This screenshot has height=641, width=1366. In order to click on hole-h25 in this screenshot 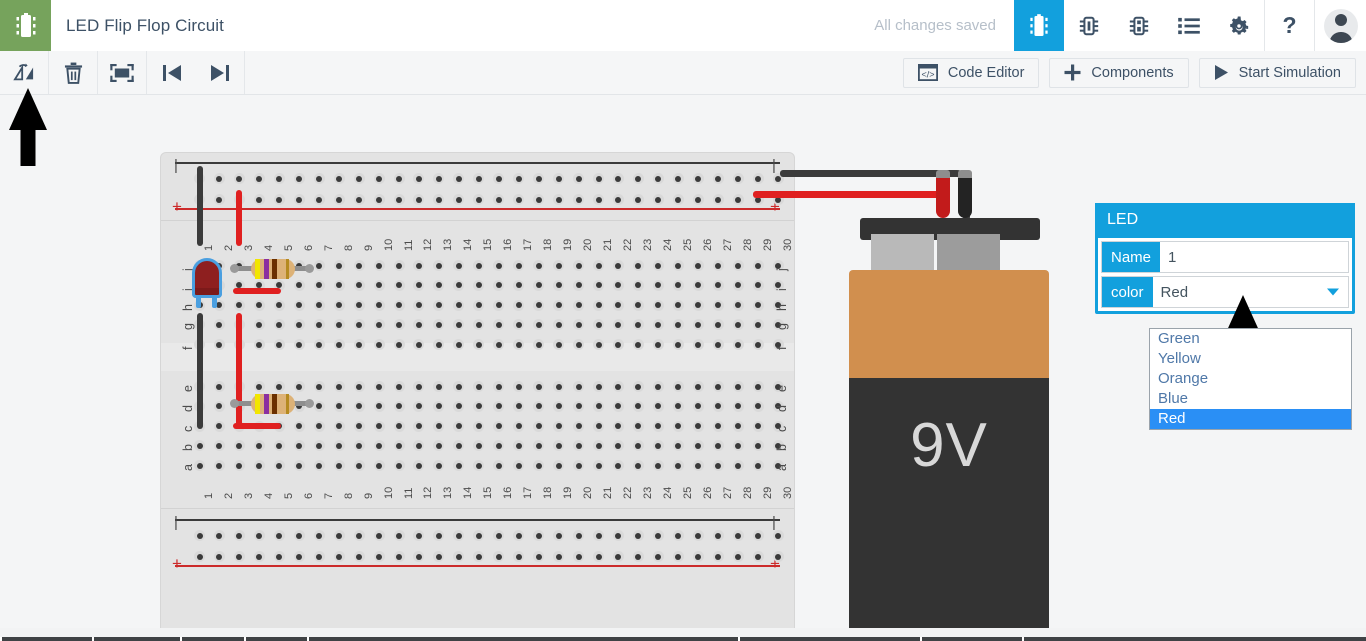, I will do `click(678, 305)`.